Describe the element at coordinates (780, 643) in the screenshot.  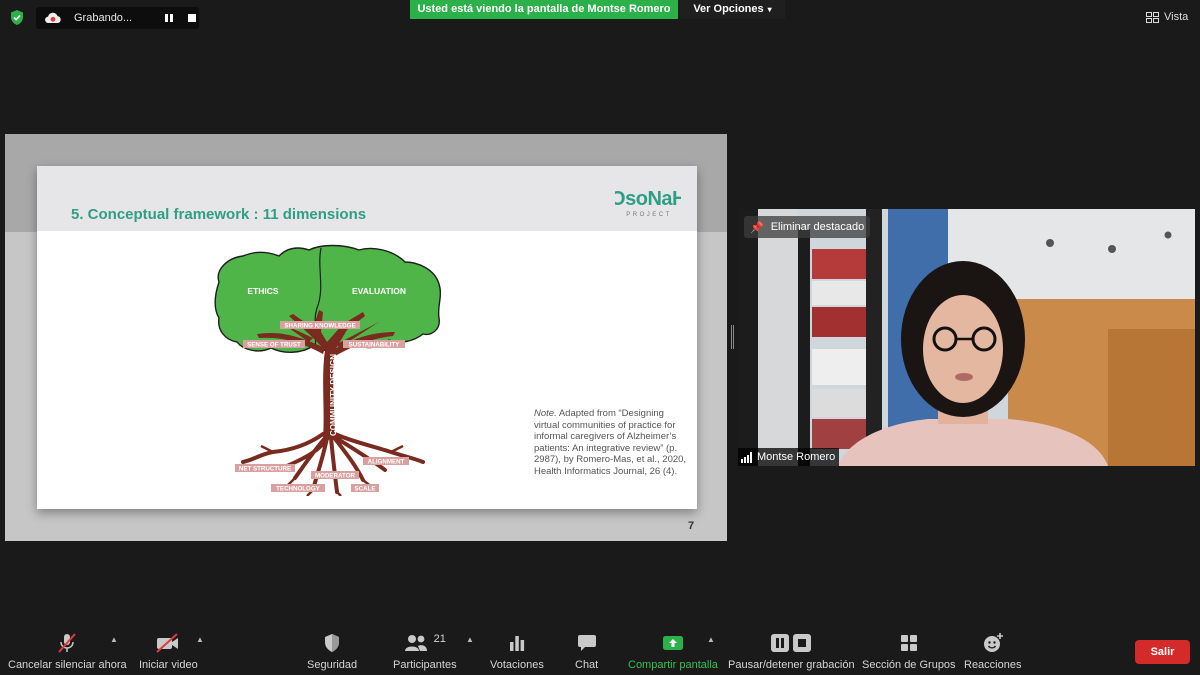
I see `pause-icon` at that location.